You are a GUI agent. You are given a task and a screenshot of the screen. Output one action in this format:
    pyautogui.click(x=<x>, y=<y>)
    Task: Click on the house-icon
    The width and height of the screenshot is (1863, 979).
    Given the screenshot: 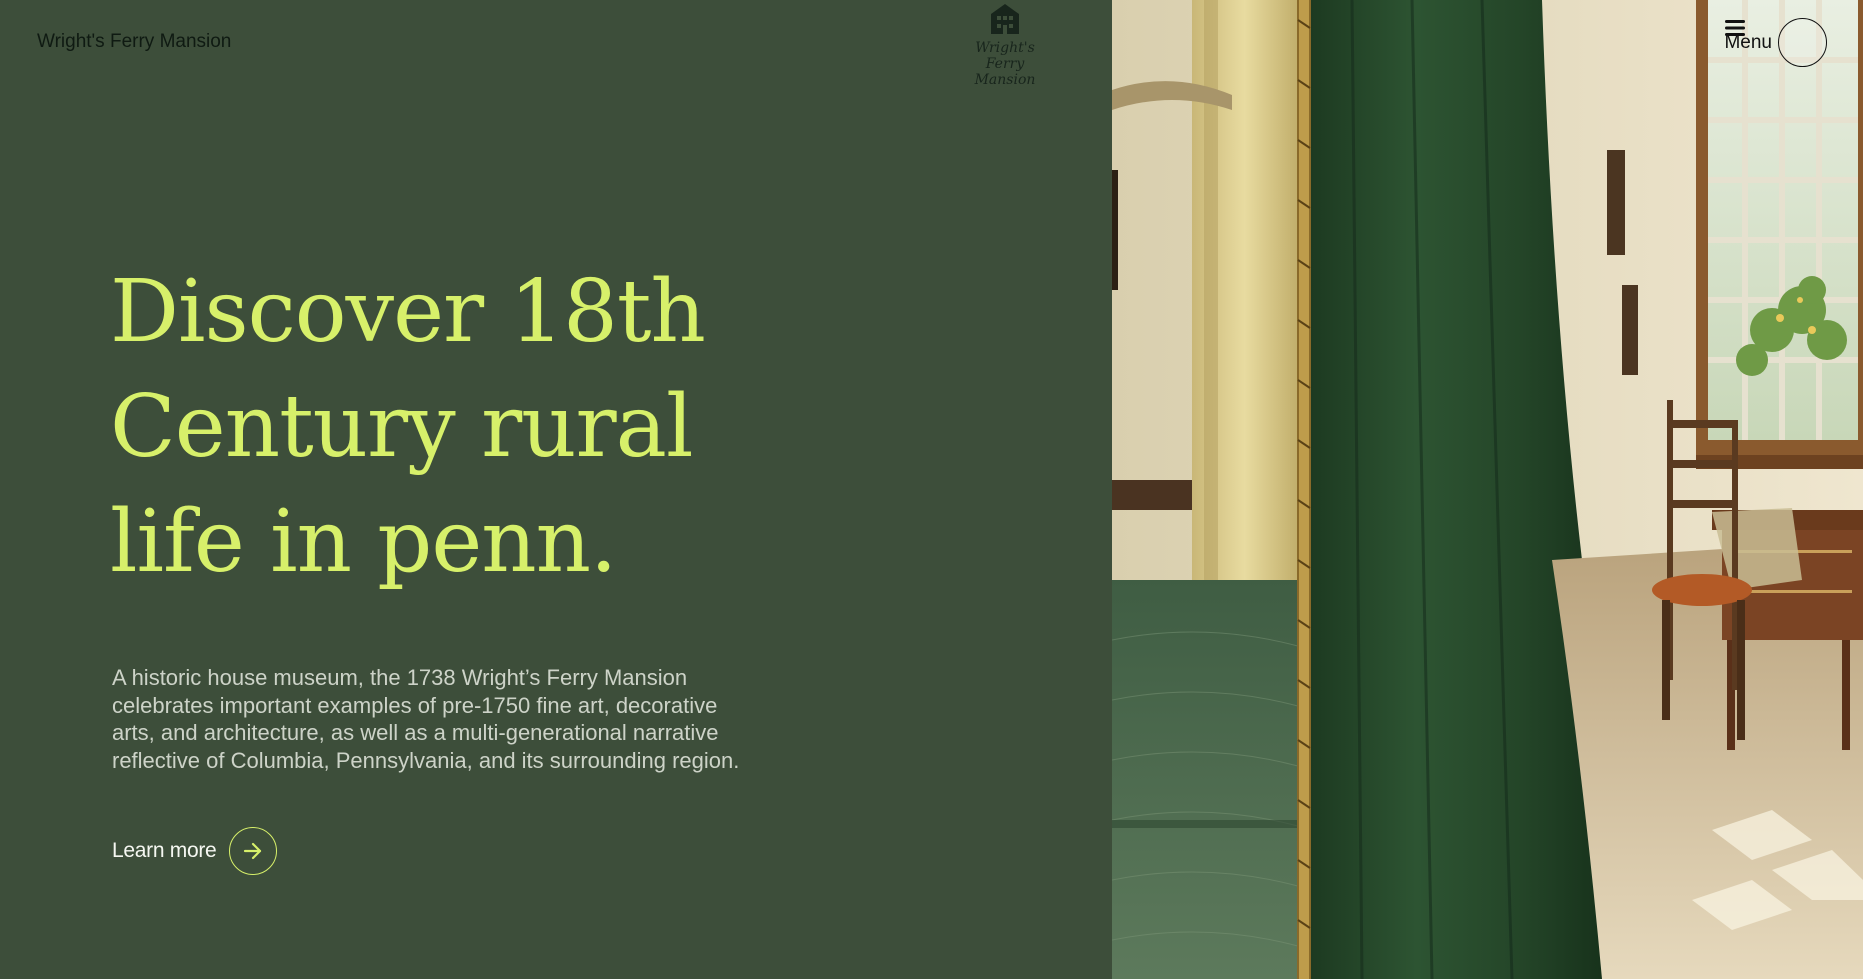 What is the action you would take?
    pyautogui.click(x=1005, y=19)
    